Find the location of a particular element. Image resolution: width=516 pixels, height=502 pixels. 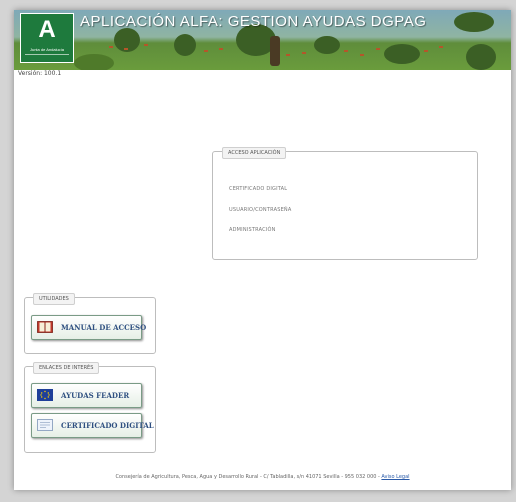

tree-trunk-decor is located at coordinates (275, 51).